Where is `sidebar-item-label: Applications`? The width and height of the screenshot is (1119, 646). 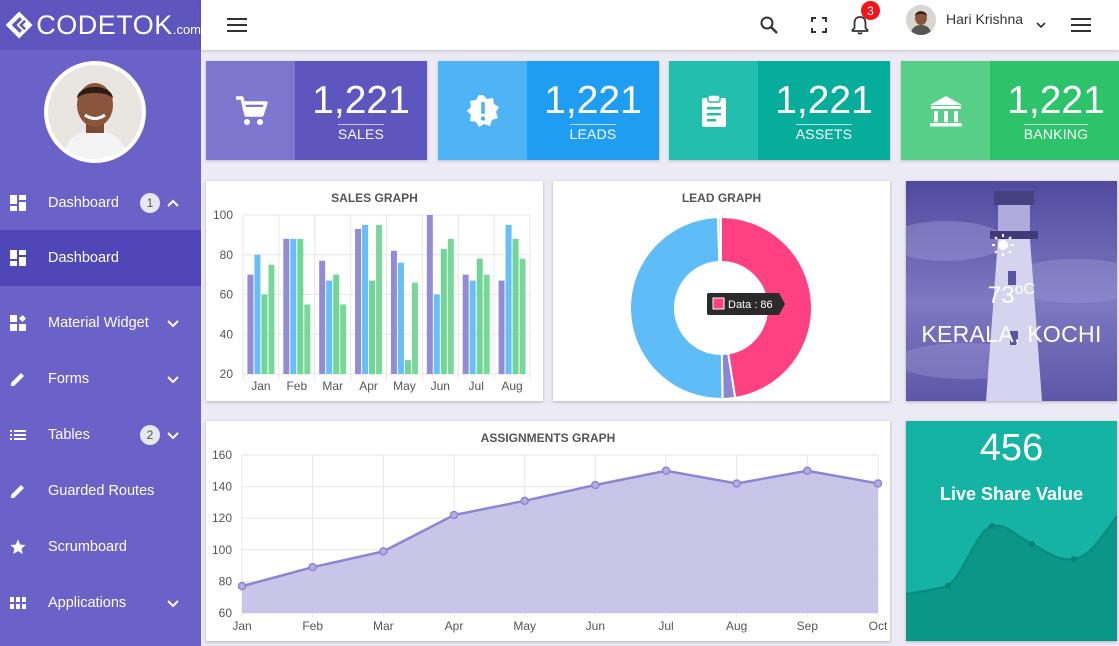
sidebar-item-label: Applications is located at coordinates (87, 603).